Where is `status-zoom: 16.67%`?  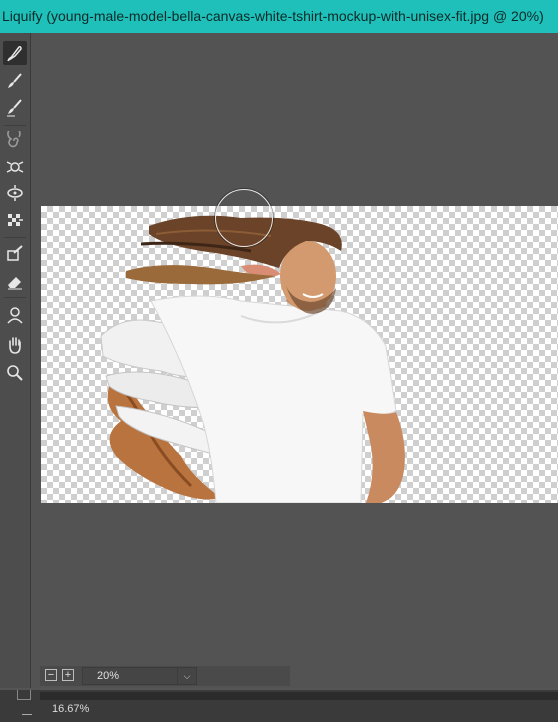
status-zoom: 16.67% is located at coordinates (70, 709).